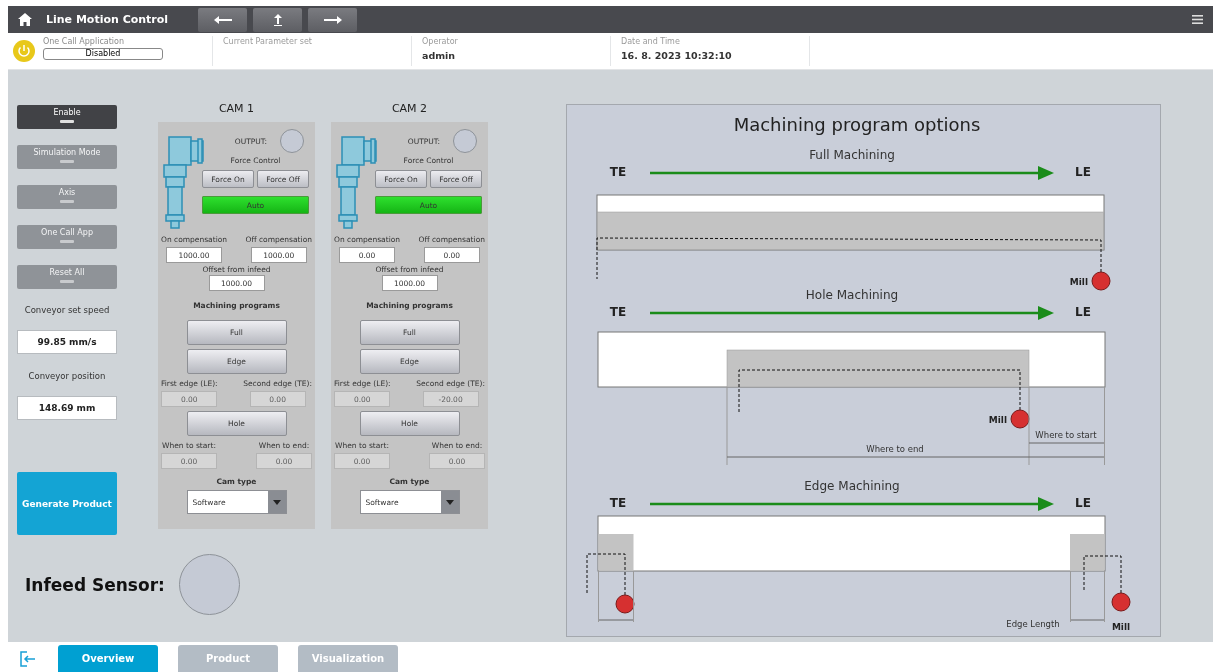 Image resolution: width=1213 pixels, height=672 pixels. What do you see at coordinates (84, 41) in the screenshot?
I see `field-label: One Call Application` at bounding box center [84, 41].